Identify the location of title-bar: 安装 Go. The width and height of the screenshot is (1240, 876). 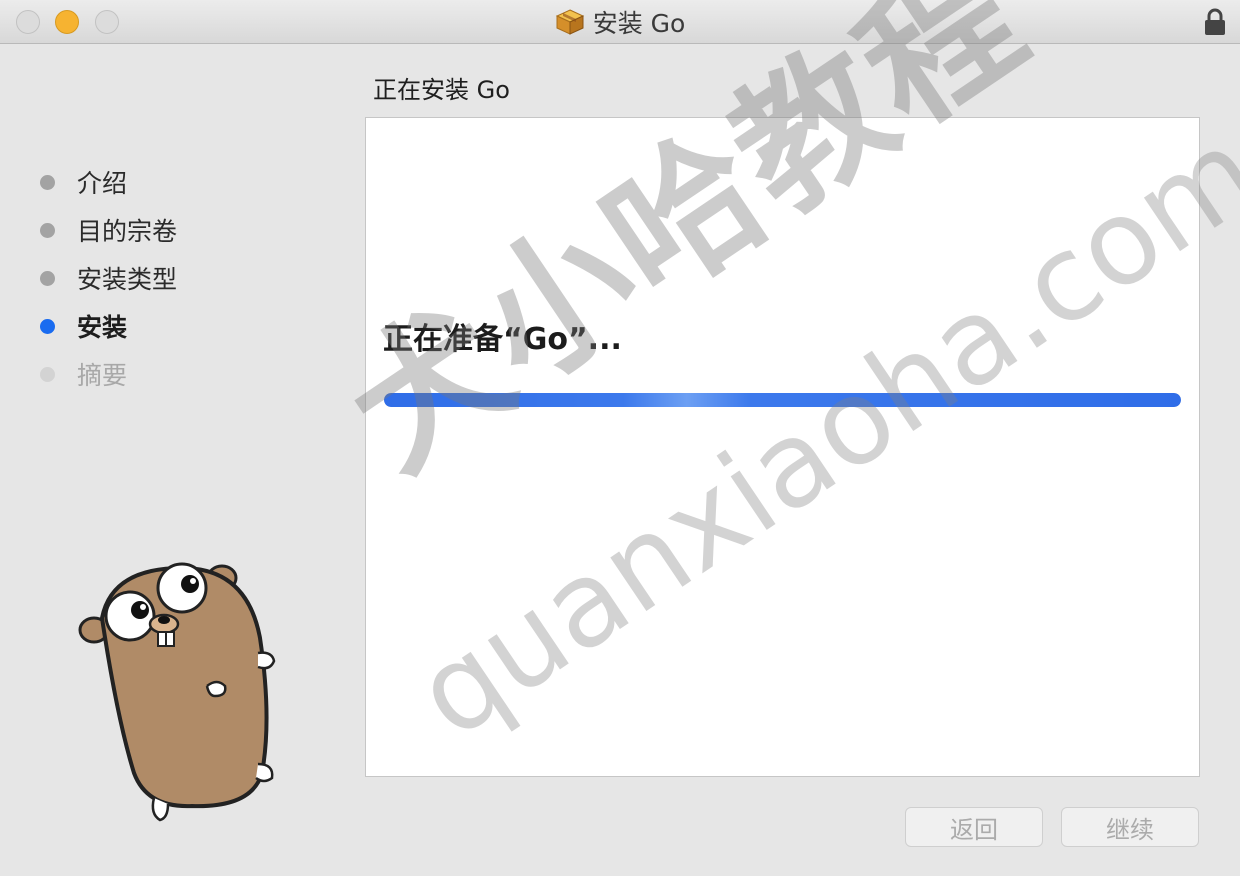
(620, 22).